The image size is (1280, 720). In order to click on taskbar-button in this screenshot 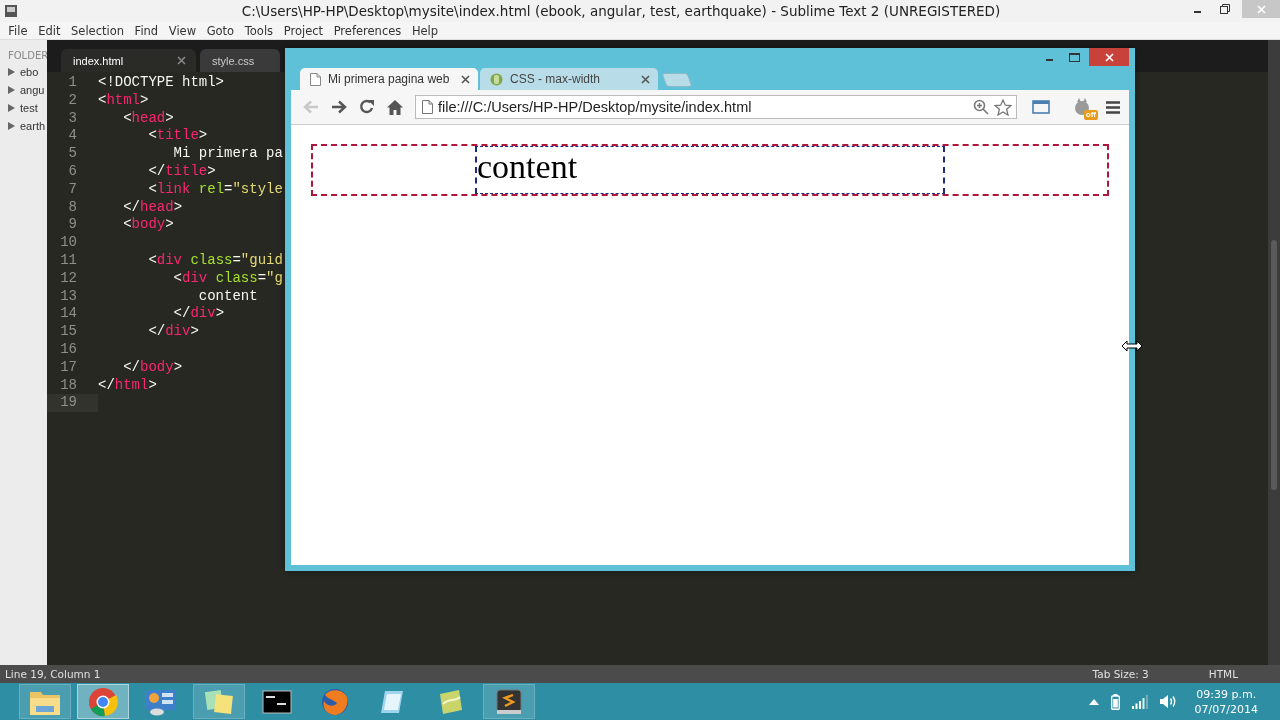, I will do `click(509, 701)`.